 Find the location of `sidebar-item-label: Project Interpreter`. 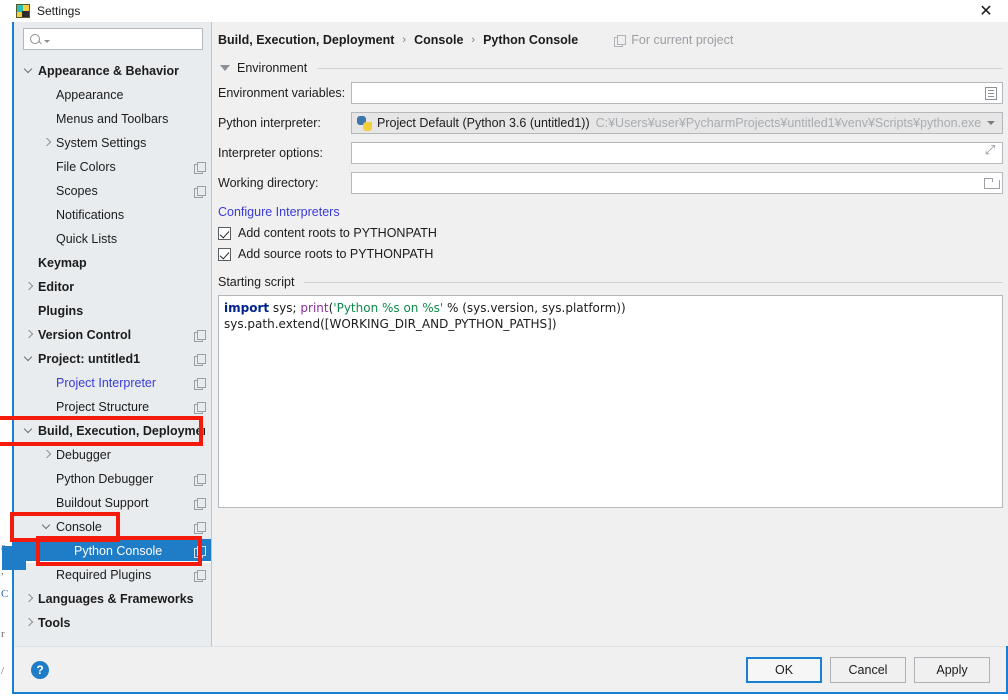

sidebar-item-label: Project Interpreter is located at coordinates (106, 383).